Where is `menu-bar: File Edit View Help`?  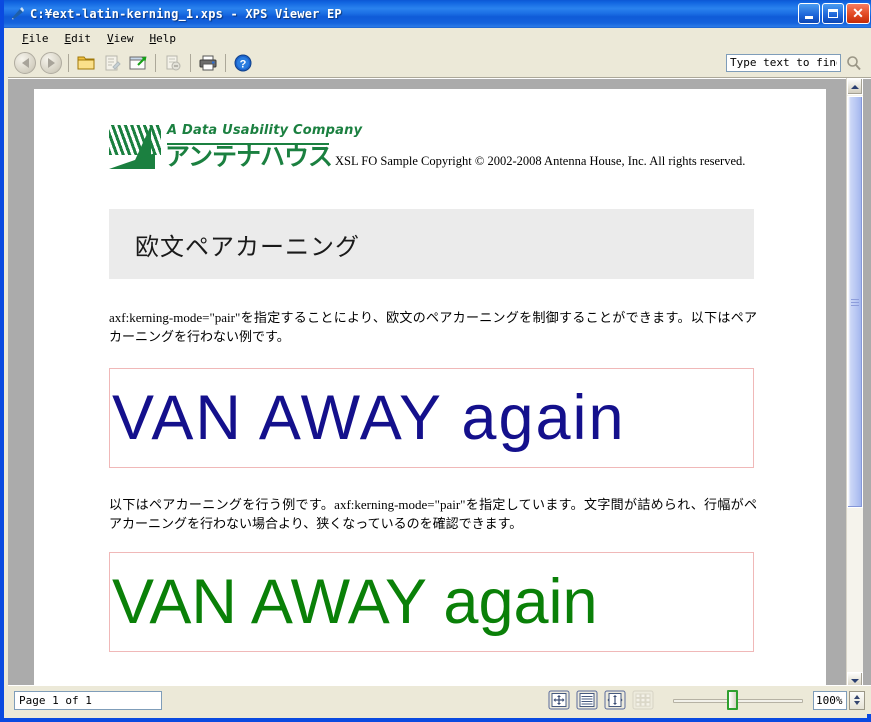
menu-bar: File Edit View Help is located at coordinates (439, 38).